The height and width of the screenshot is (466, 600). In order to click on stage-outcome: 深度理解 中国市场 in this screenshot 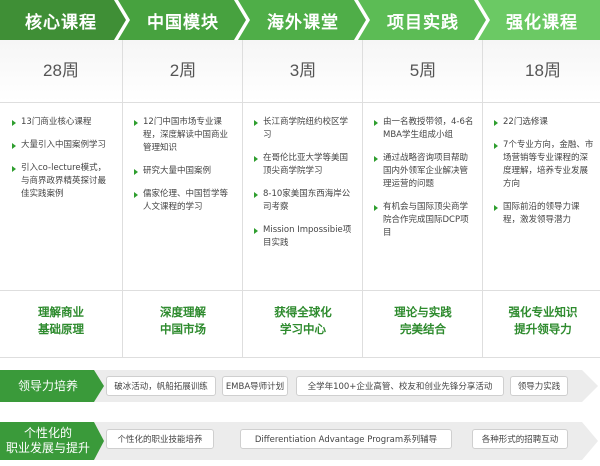, I will do `click(183, 320)`.